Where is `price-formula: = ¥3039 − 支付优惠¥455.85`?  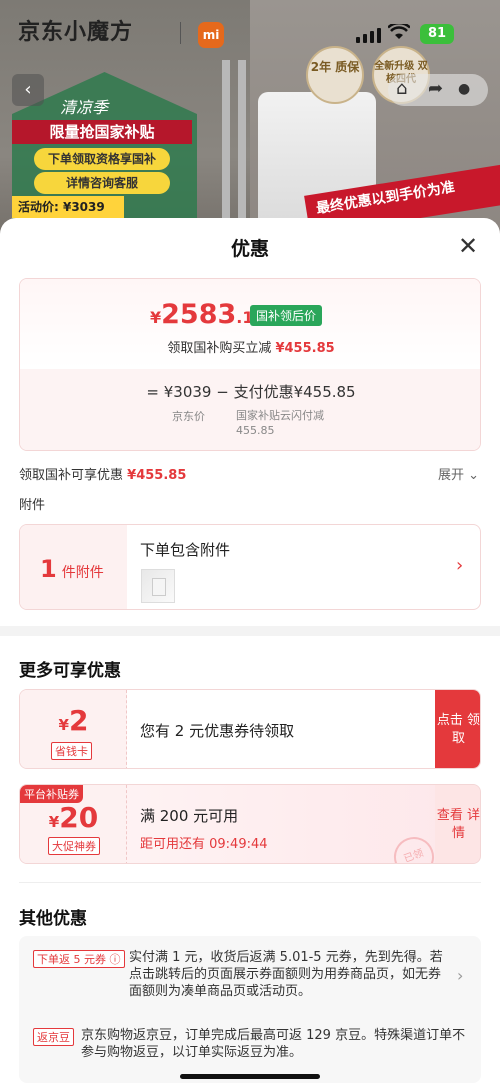
price-formula: = ¥3039 − 支付优惠¥455.85 is located at coordinates (251, 392).